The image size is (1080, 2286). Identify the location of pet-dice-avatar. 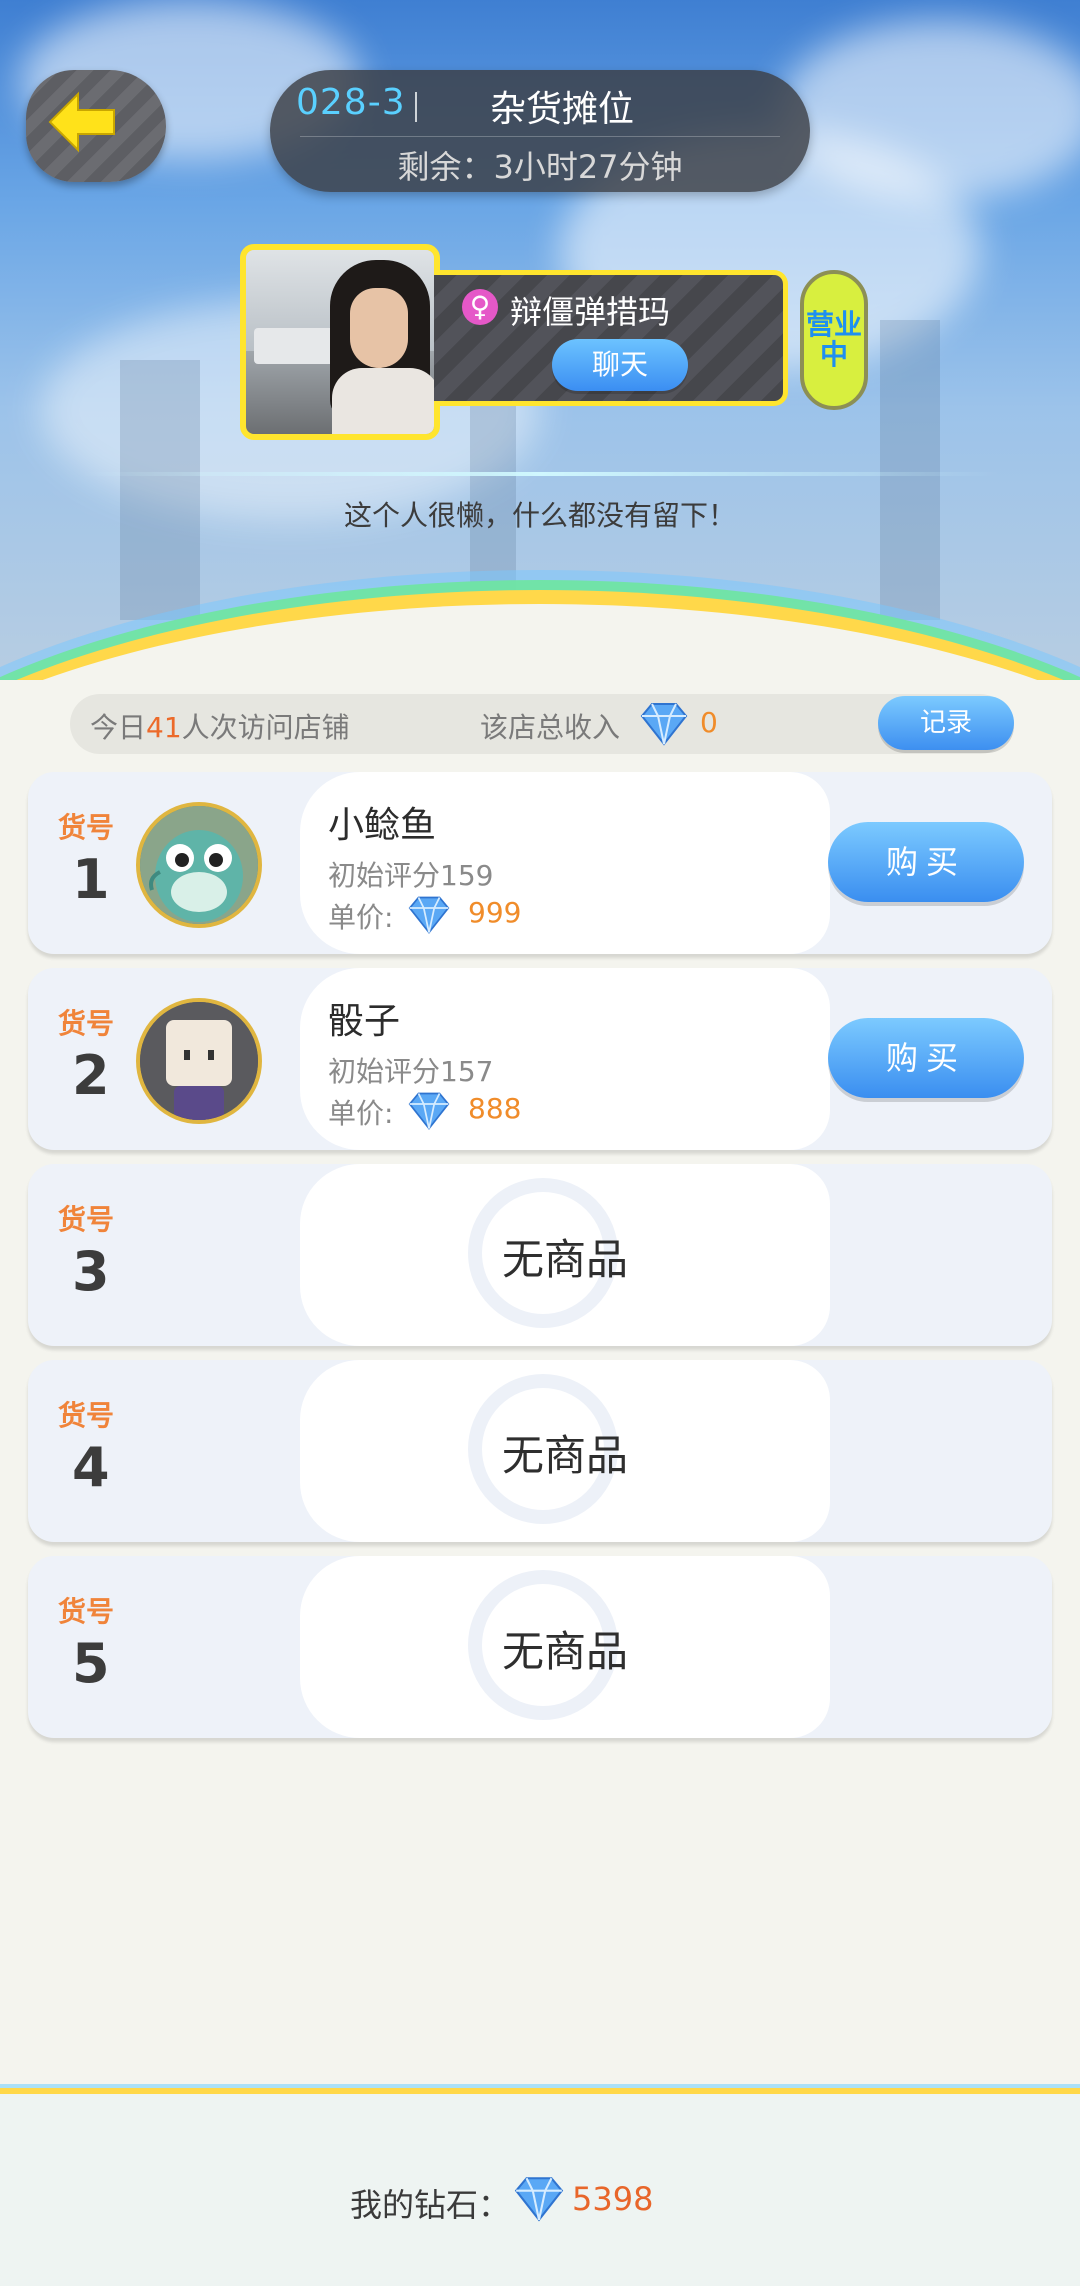
(199, 1061).